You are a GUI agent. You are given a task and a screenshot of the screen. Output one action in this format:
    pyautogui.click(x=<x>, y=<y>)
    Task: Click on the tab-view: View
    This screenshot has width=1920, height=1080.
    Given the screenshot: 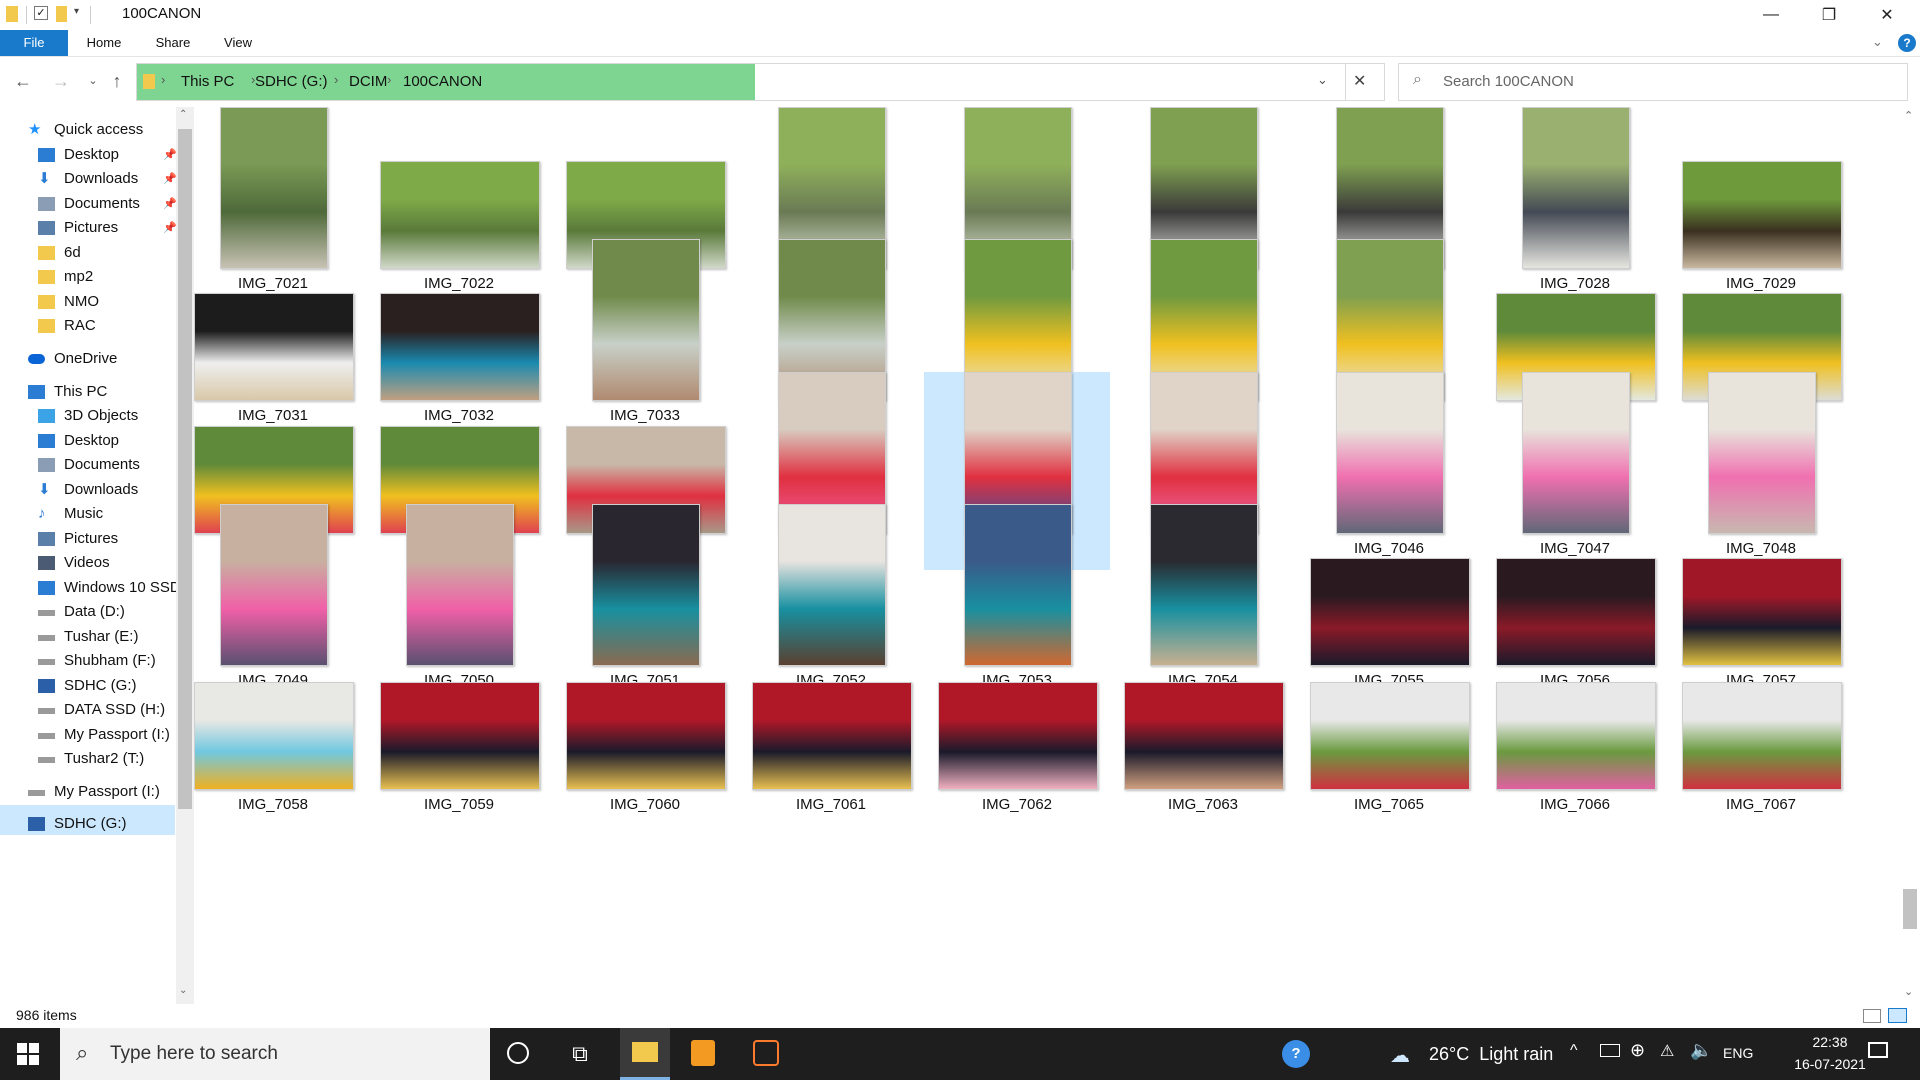 What is the action you would take?
    pyautogui.click(x=238, y=43)
    